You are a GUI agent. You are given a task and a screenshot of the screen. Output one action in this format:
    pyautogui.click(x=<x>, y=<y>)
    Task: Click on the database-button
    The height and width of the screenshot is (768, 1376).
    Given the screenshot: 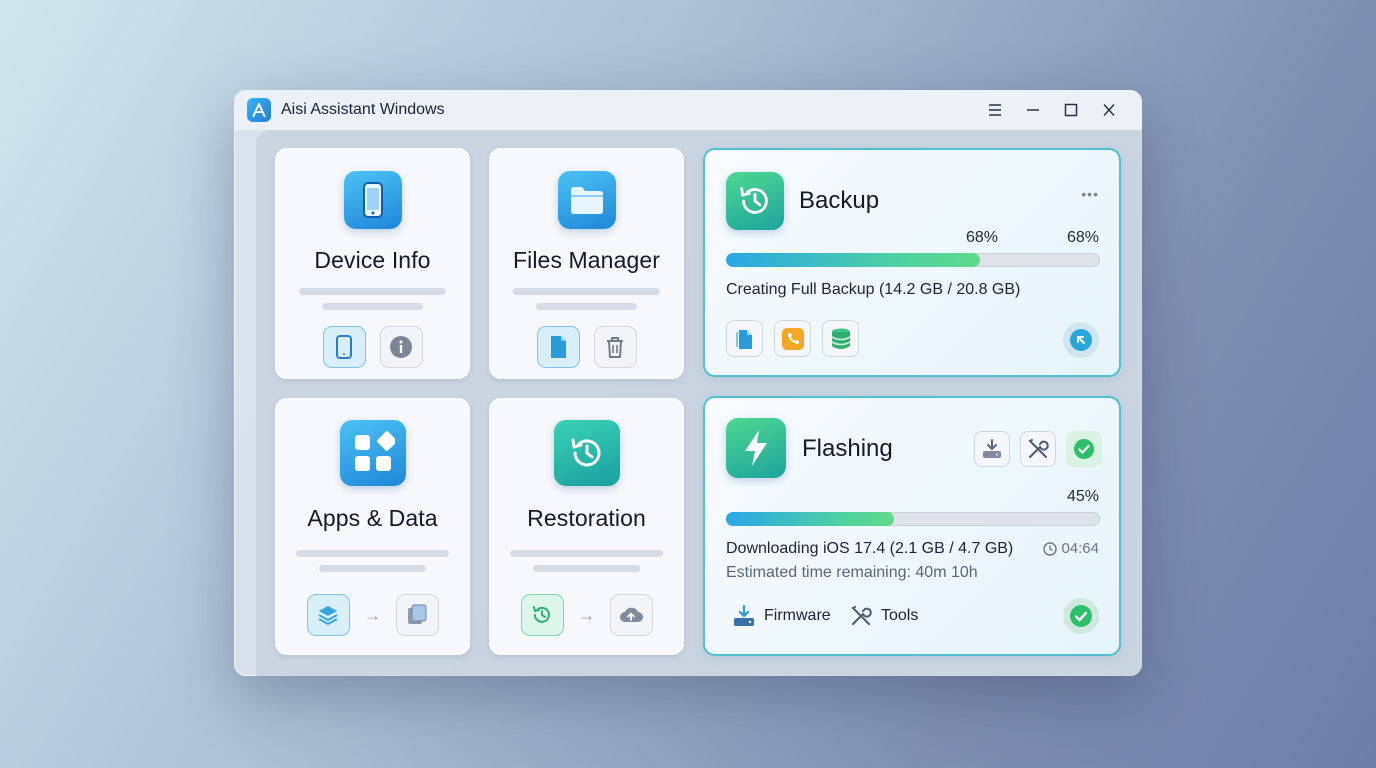 What is the action you would take?
    pyautogui.click(x=840, y=338)
    